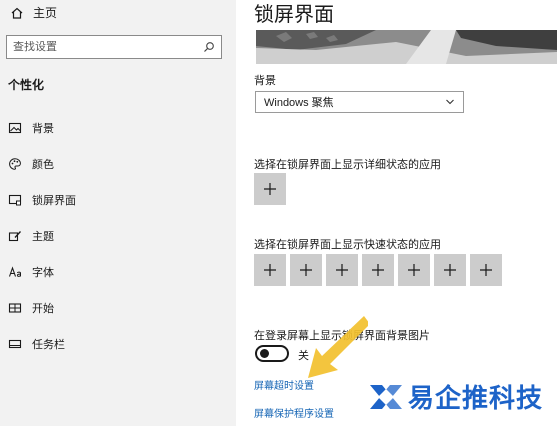 This screenshot has width=557, height=426. Describe the element at coordinates (15, 236) in the screenshot. I see `theme-brush-icon` at that location.